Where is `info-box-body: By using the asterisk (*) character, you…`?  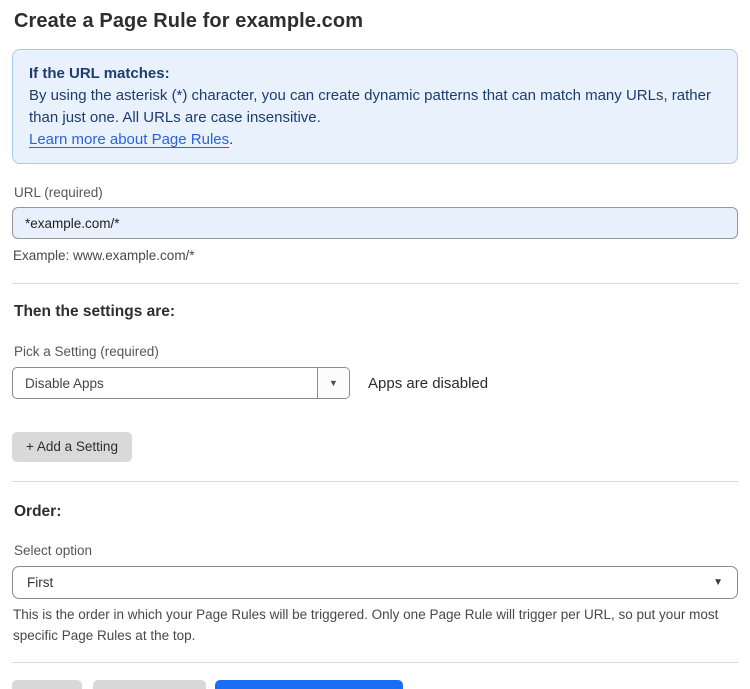
info-box-body: By using the asterisk (*) character, you… is located at coordinates (370, 106).